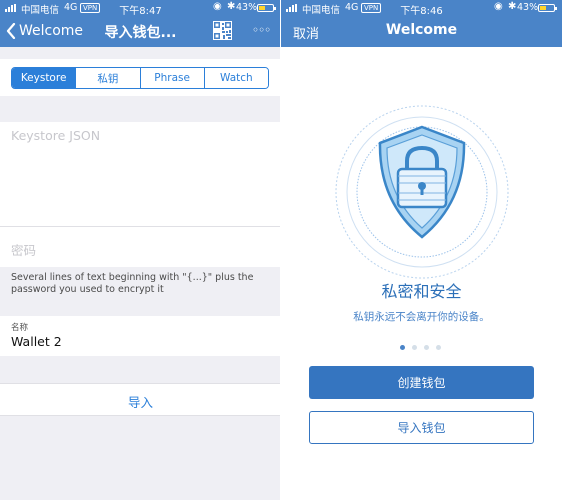  I want to click on wallet-name-field: 名称 Wallet 2, so click(140, 336).